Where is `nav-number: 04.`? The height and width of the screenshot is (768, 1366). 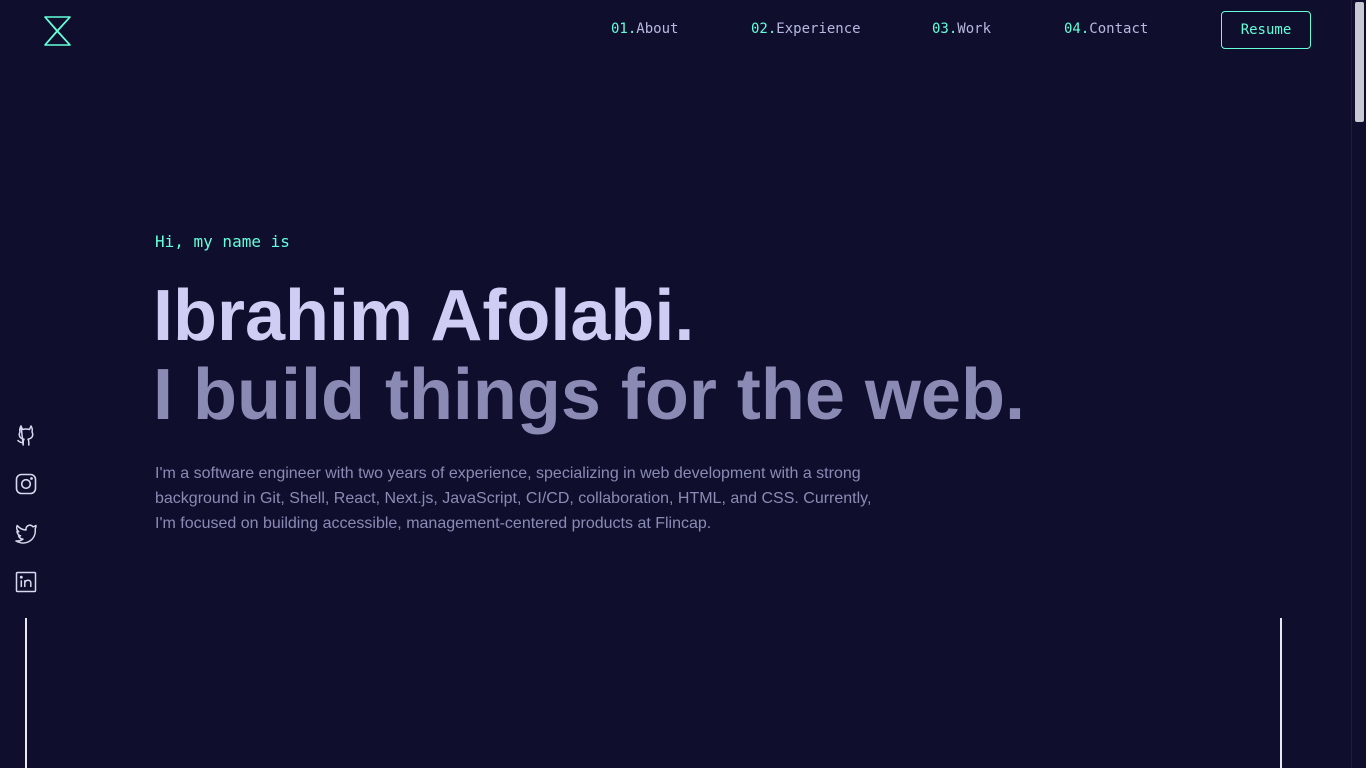
nav-number: 04. is located at coordinates (1077, 29).